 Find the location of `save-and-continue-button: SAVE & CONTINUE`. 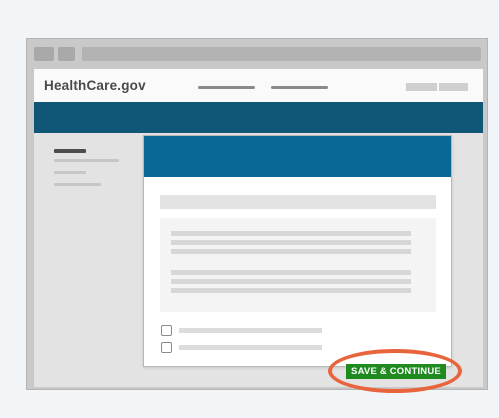

save-and-continue-button: SAVE & CONTINUE is located at coordinates (396, 371).